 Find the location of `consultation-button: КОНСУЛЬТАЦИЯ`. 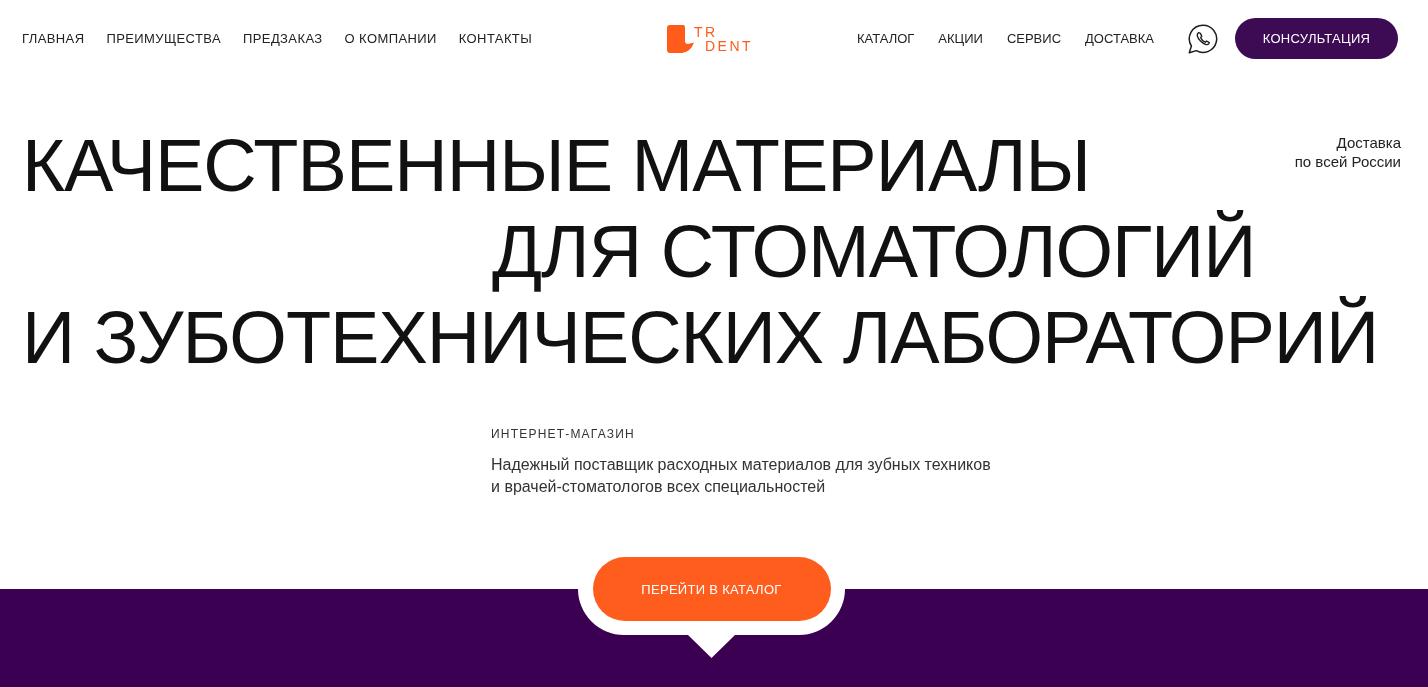

consultation-button: КОНСУЛЬТАЦИЯ is located at coordinates (1316, 38).